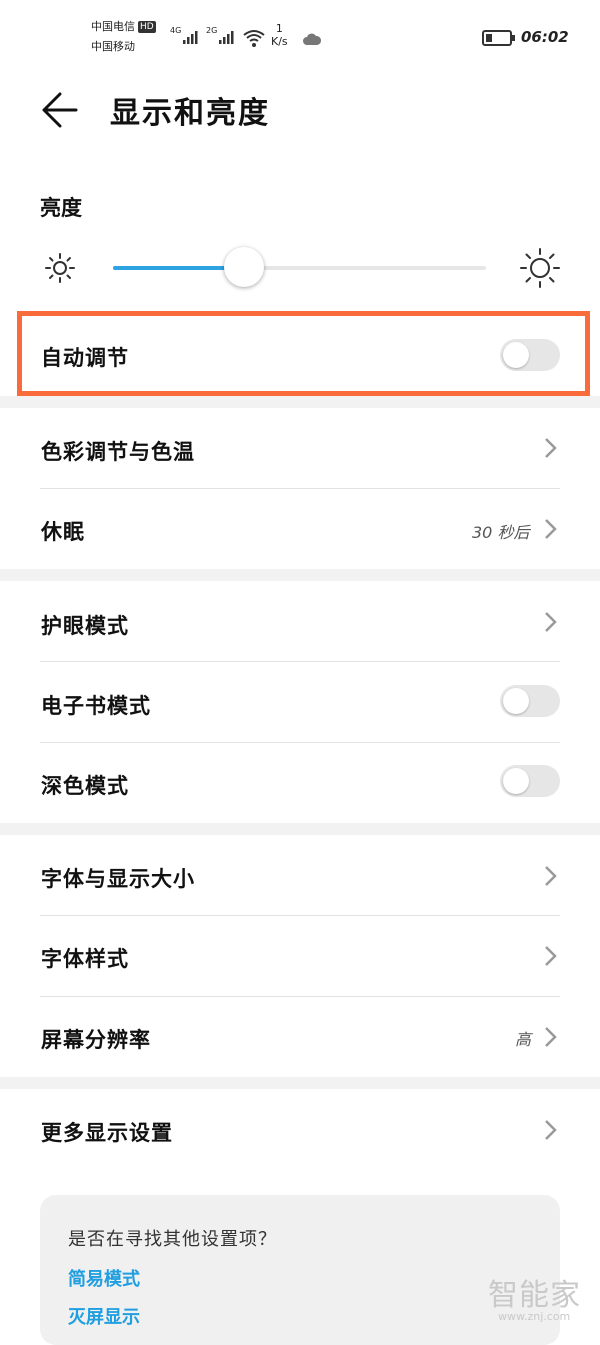 The height and width of the screenshot is (1345, 600). I want to click on sleep-value: 30 秒后, so click(501, 532).